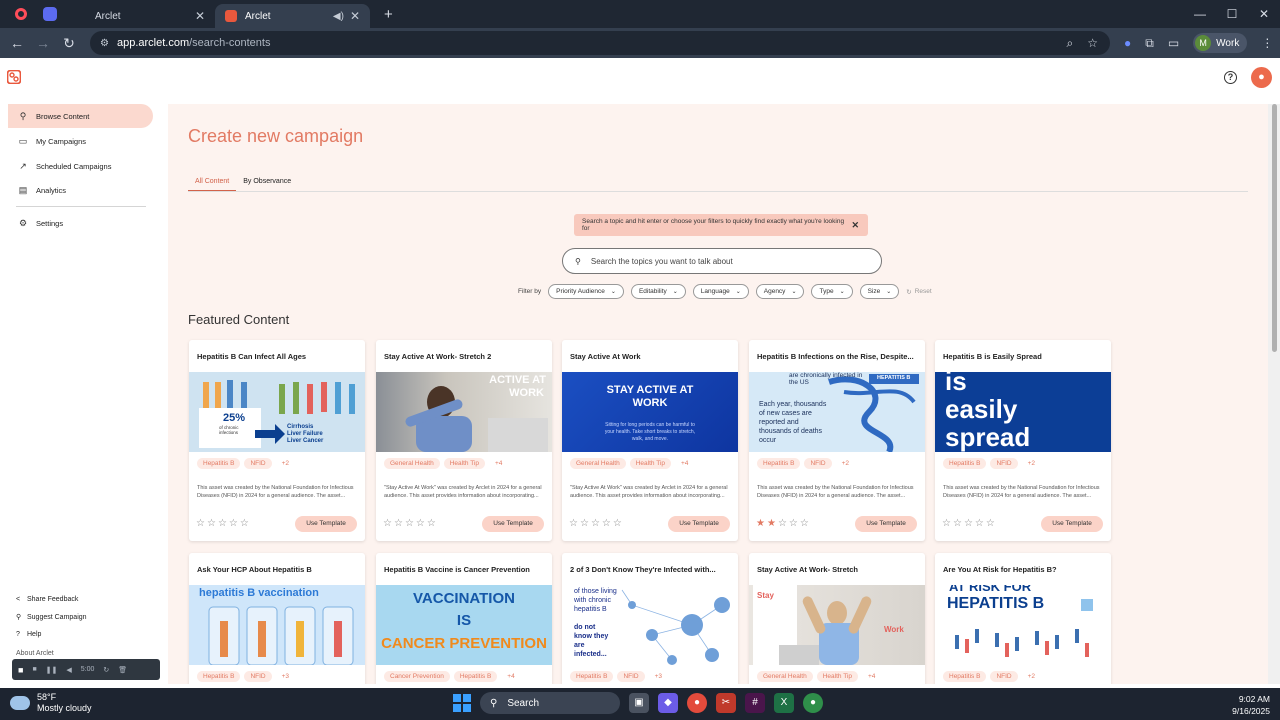  I want to click on tab-by-observance: By Observance, so click(267, 183).